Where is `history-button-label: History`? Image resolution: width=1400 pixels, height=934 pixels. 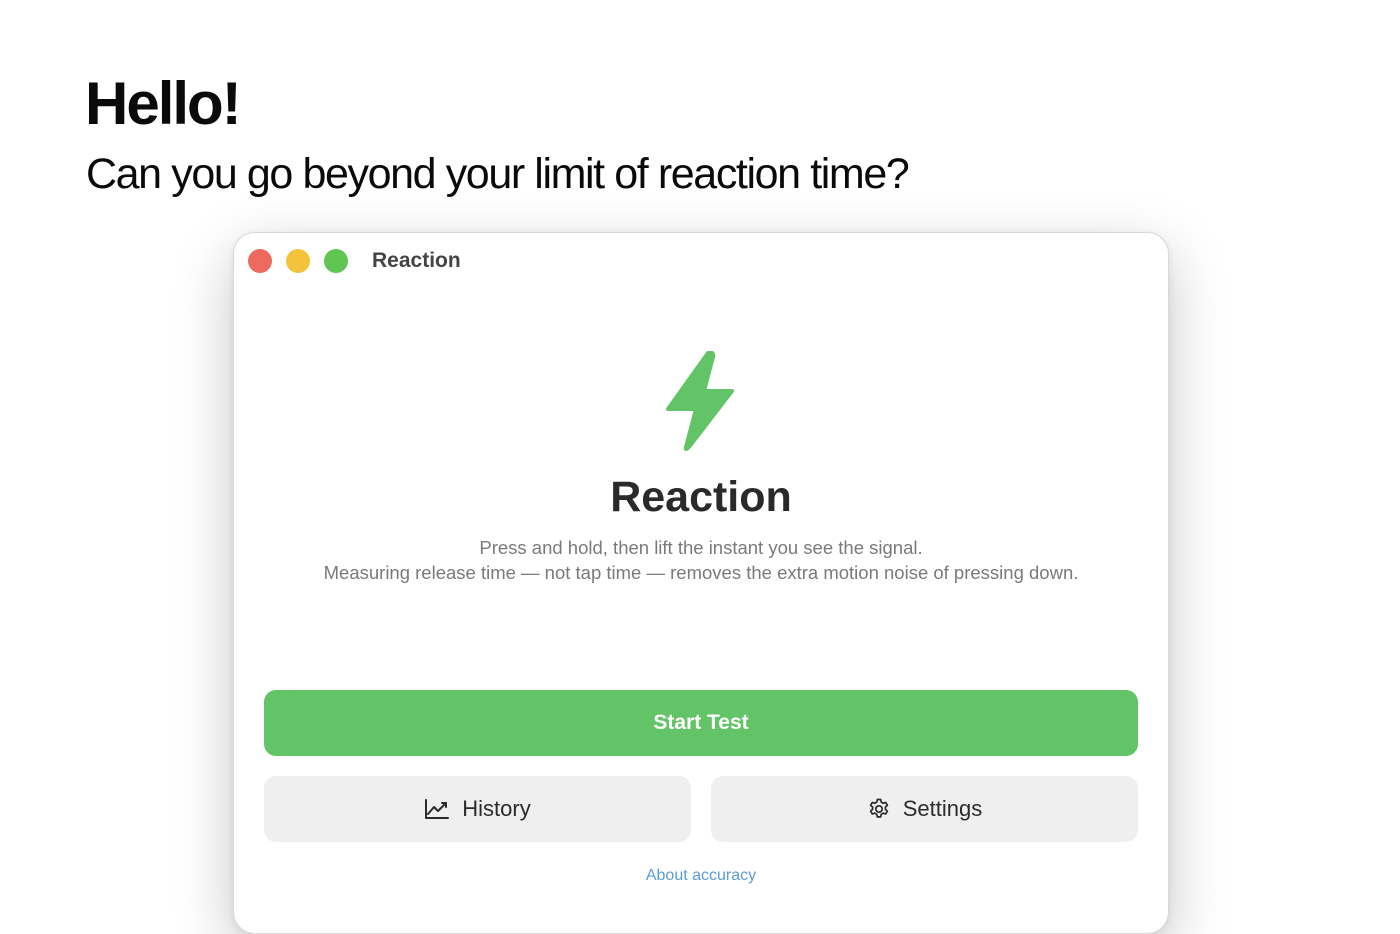 history-button-label: History is located at coordinates (496, 808).